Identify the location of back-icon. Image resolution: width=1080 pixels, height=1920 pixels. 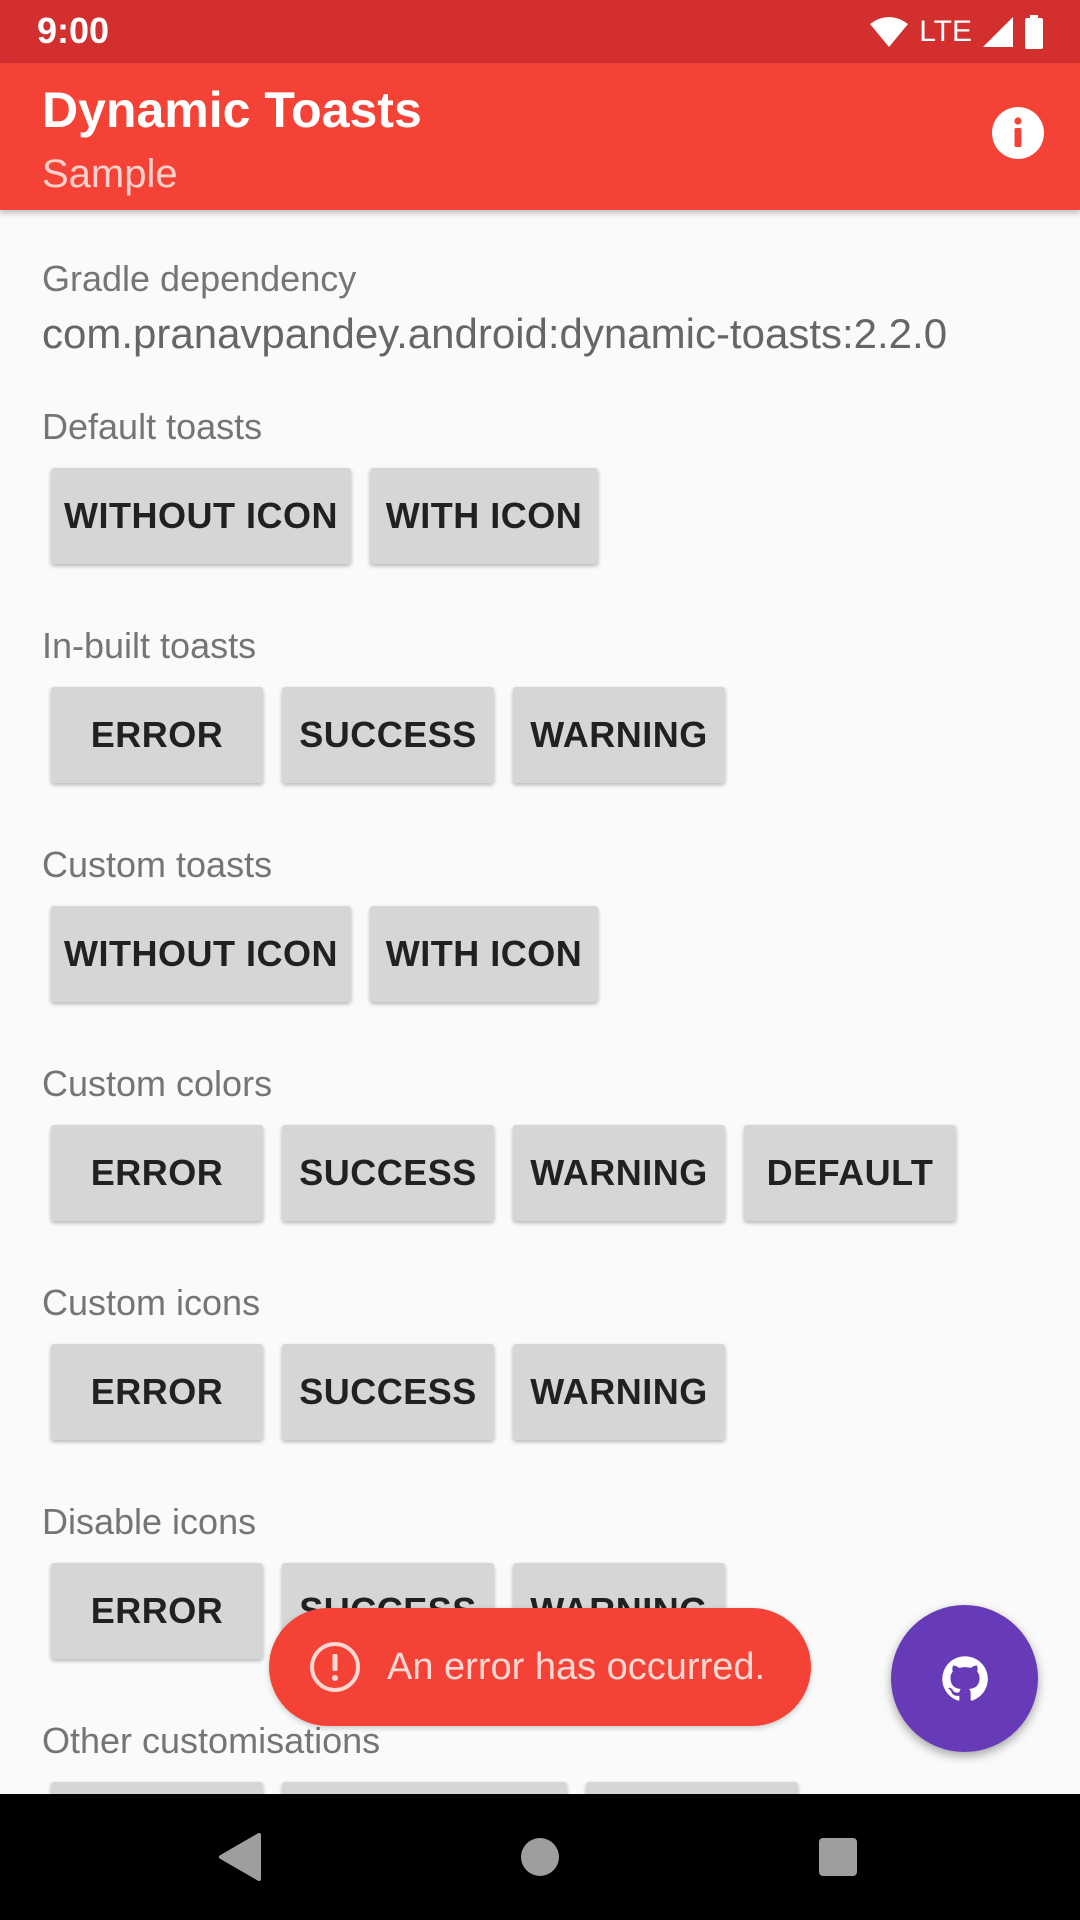
(240, 1857).